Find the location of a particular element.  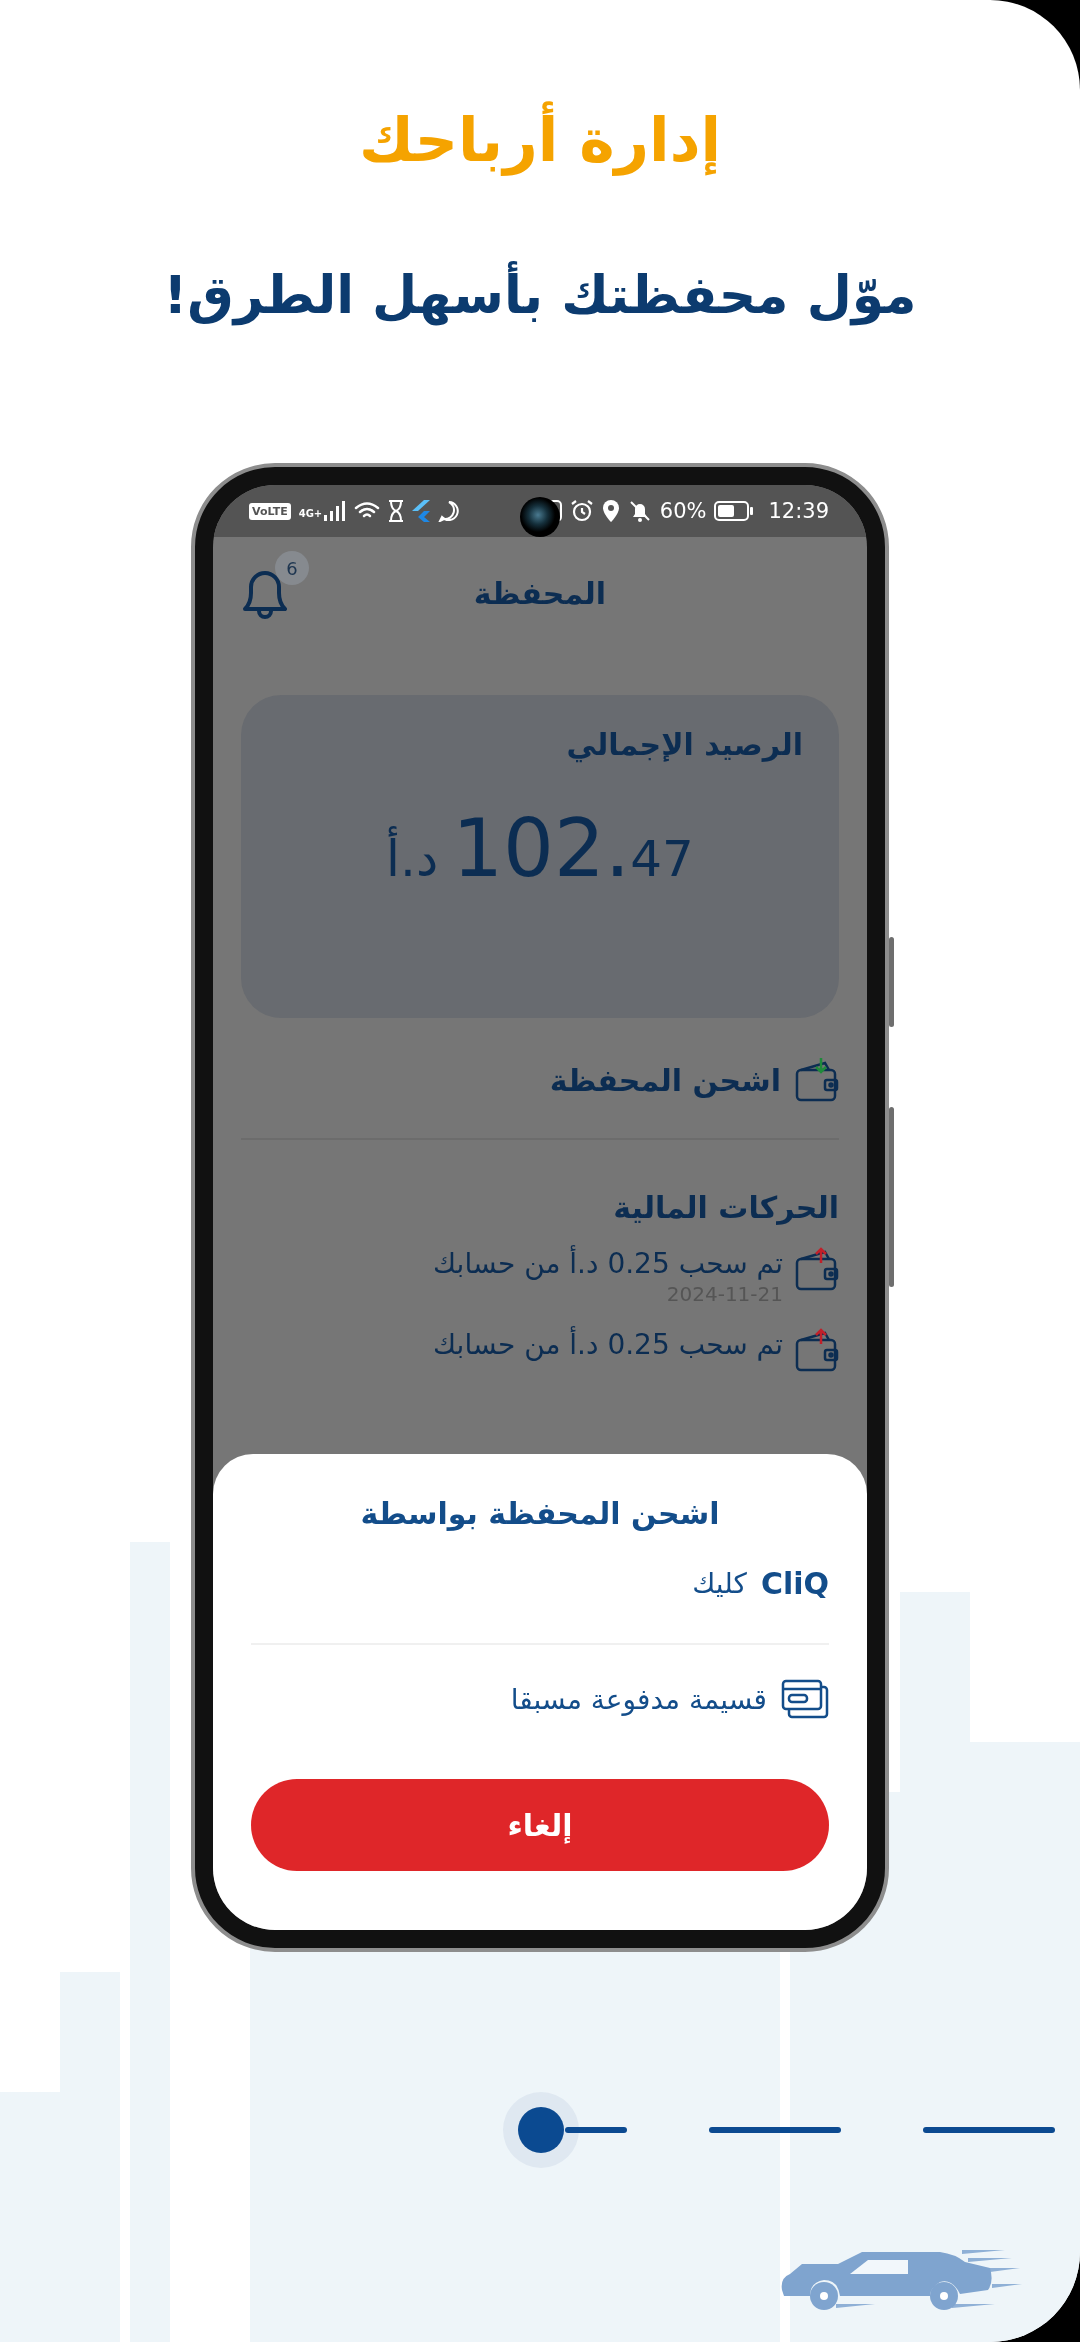

balance-label: الرصيد الإجمالي is located at coordinates (684, 744).